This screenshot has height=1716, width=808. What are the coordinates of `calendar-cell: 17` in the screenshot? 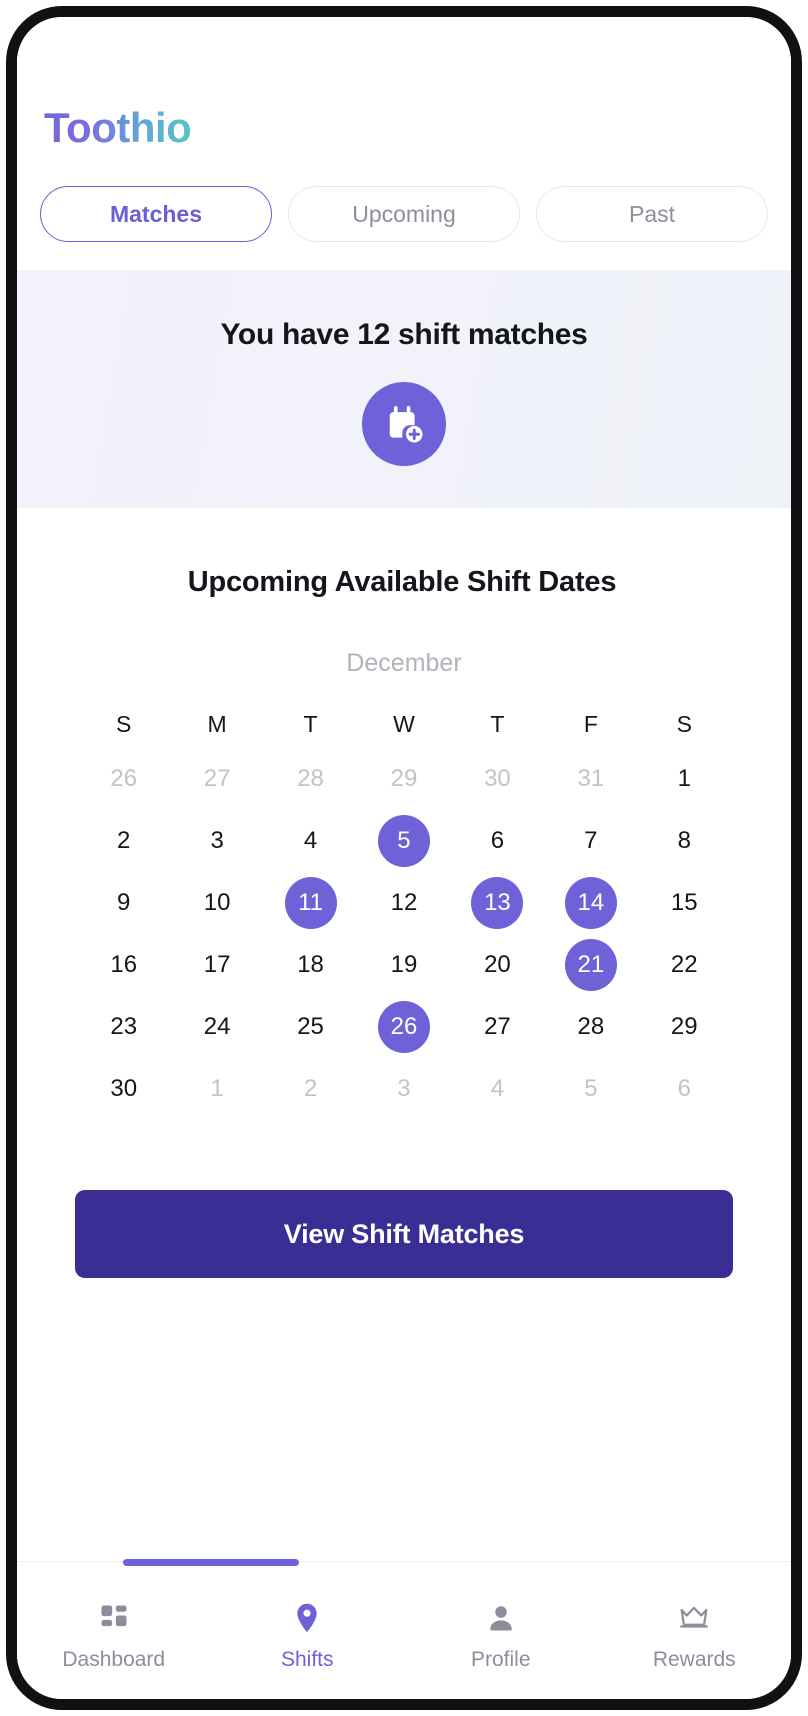 It's located at (216, 965).